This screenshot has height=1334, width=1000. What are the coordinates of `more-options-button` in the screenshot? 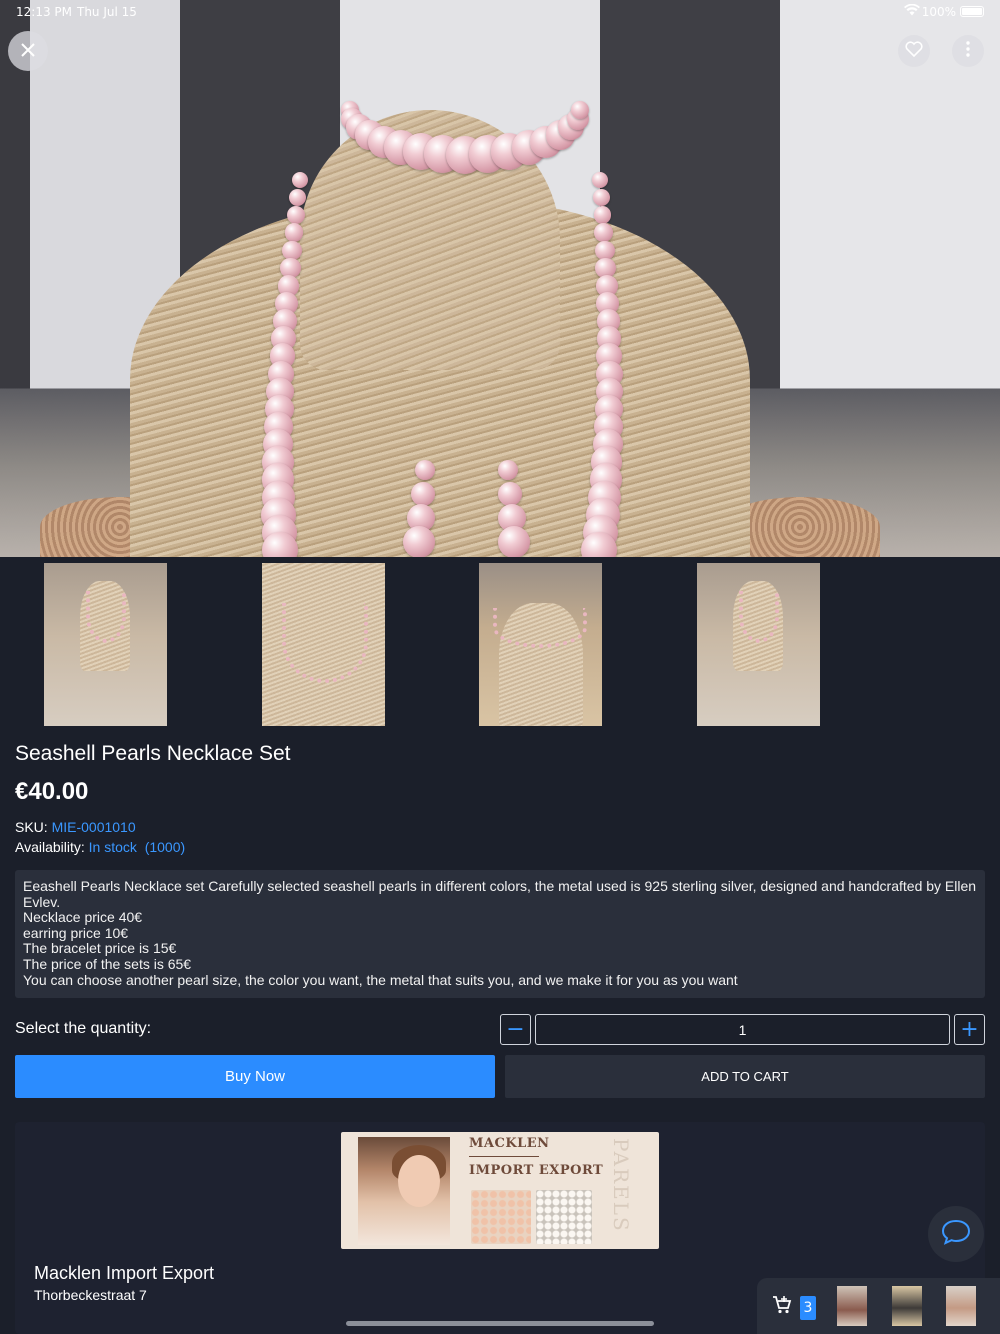 It's located at (968, 51).